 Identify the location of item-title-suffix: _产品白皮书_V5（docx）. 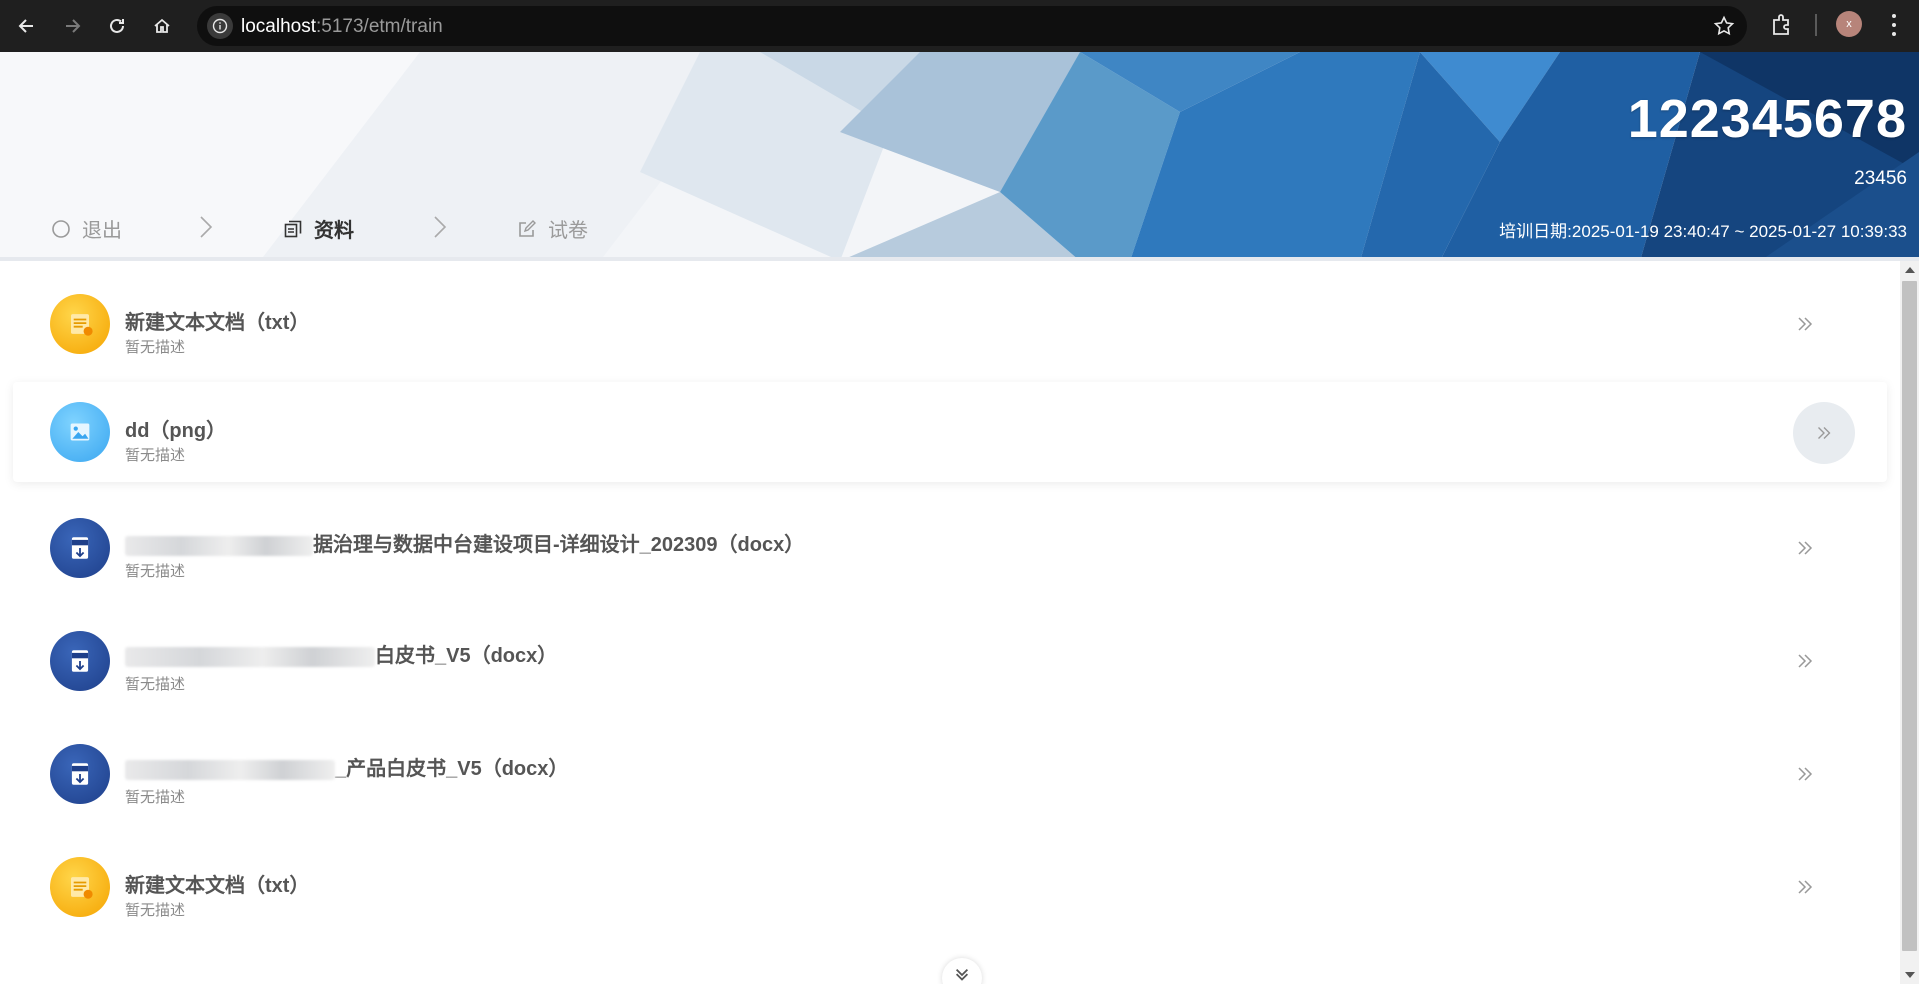
(452, 769).